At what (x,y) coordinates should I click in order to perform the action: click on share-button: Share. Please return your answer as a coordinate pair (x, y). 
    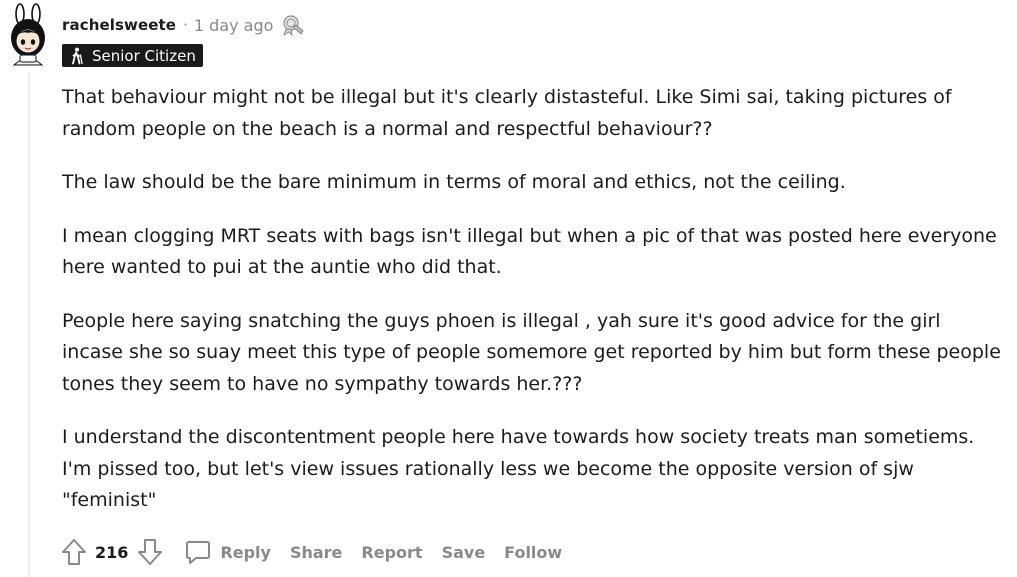
    Looking at the image, I should click on (316, 552).